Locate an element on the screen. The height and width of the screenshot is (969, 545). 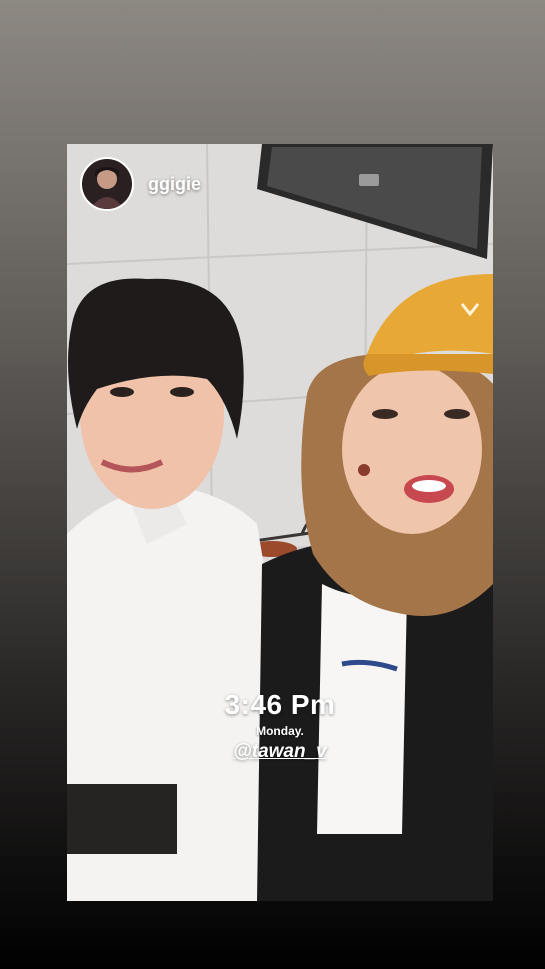
username: ggigie is located at coordinates (174, 184).